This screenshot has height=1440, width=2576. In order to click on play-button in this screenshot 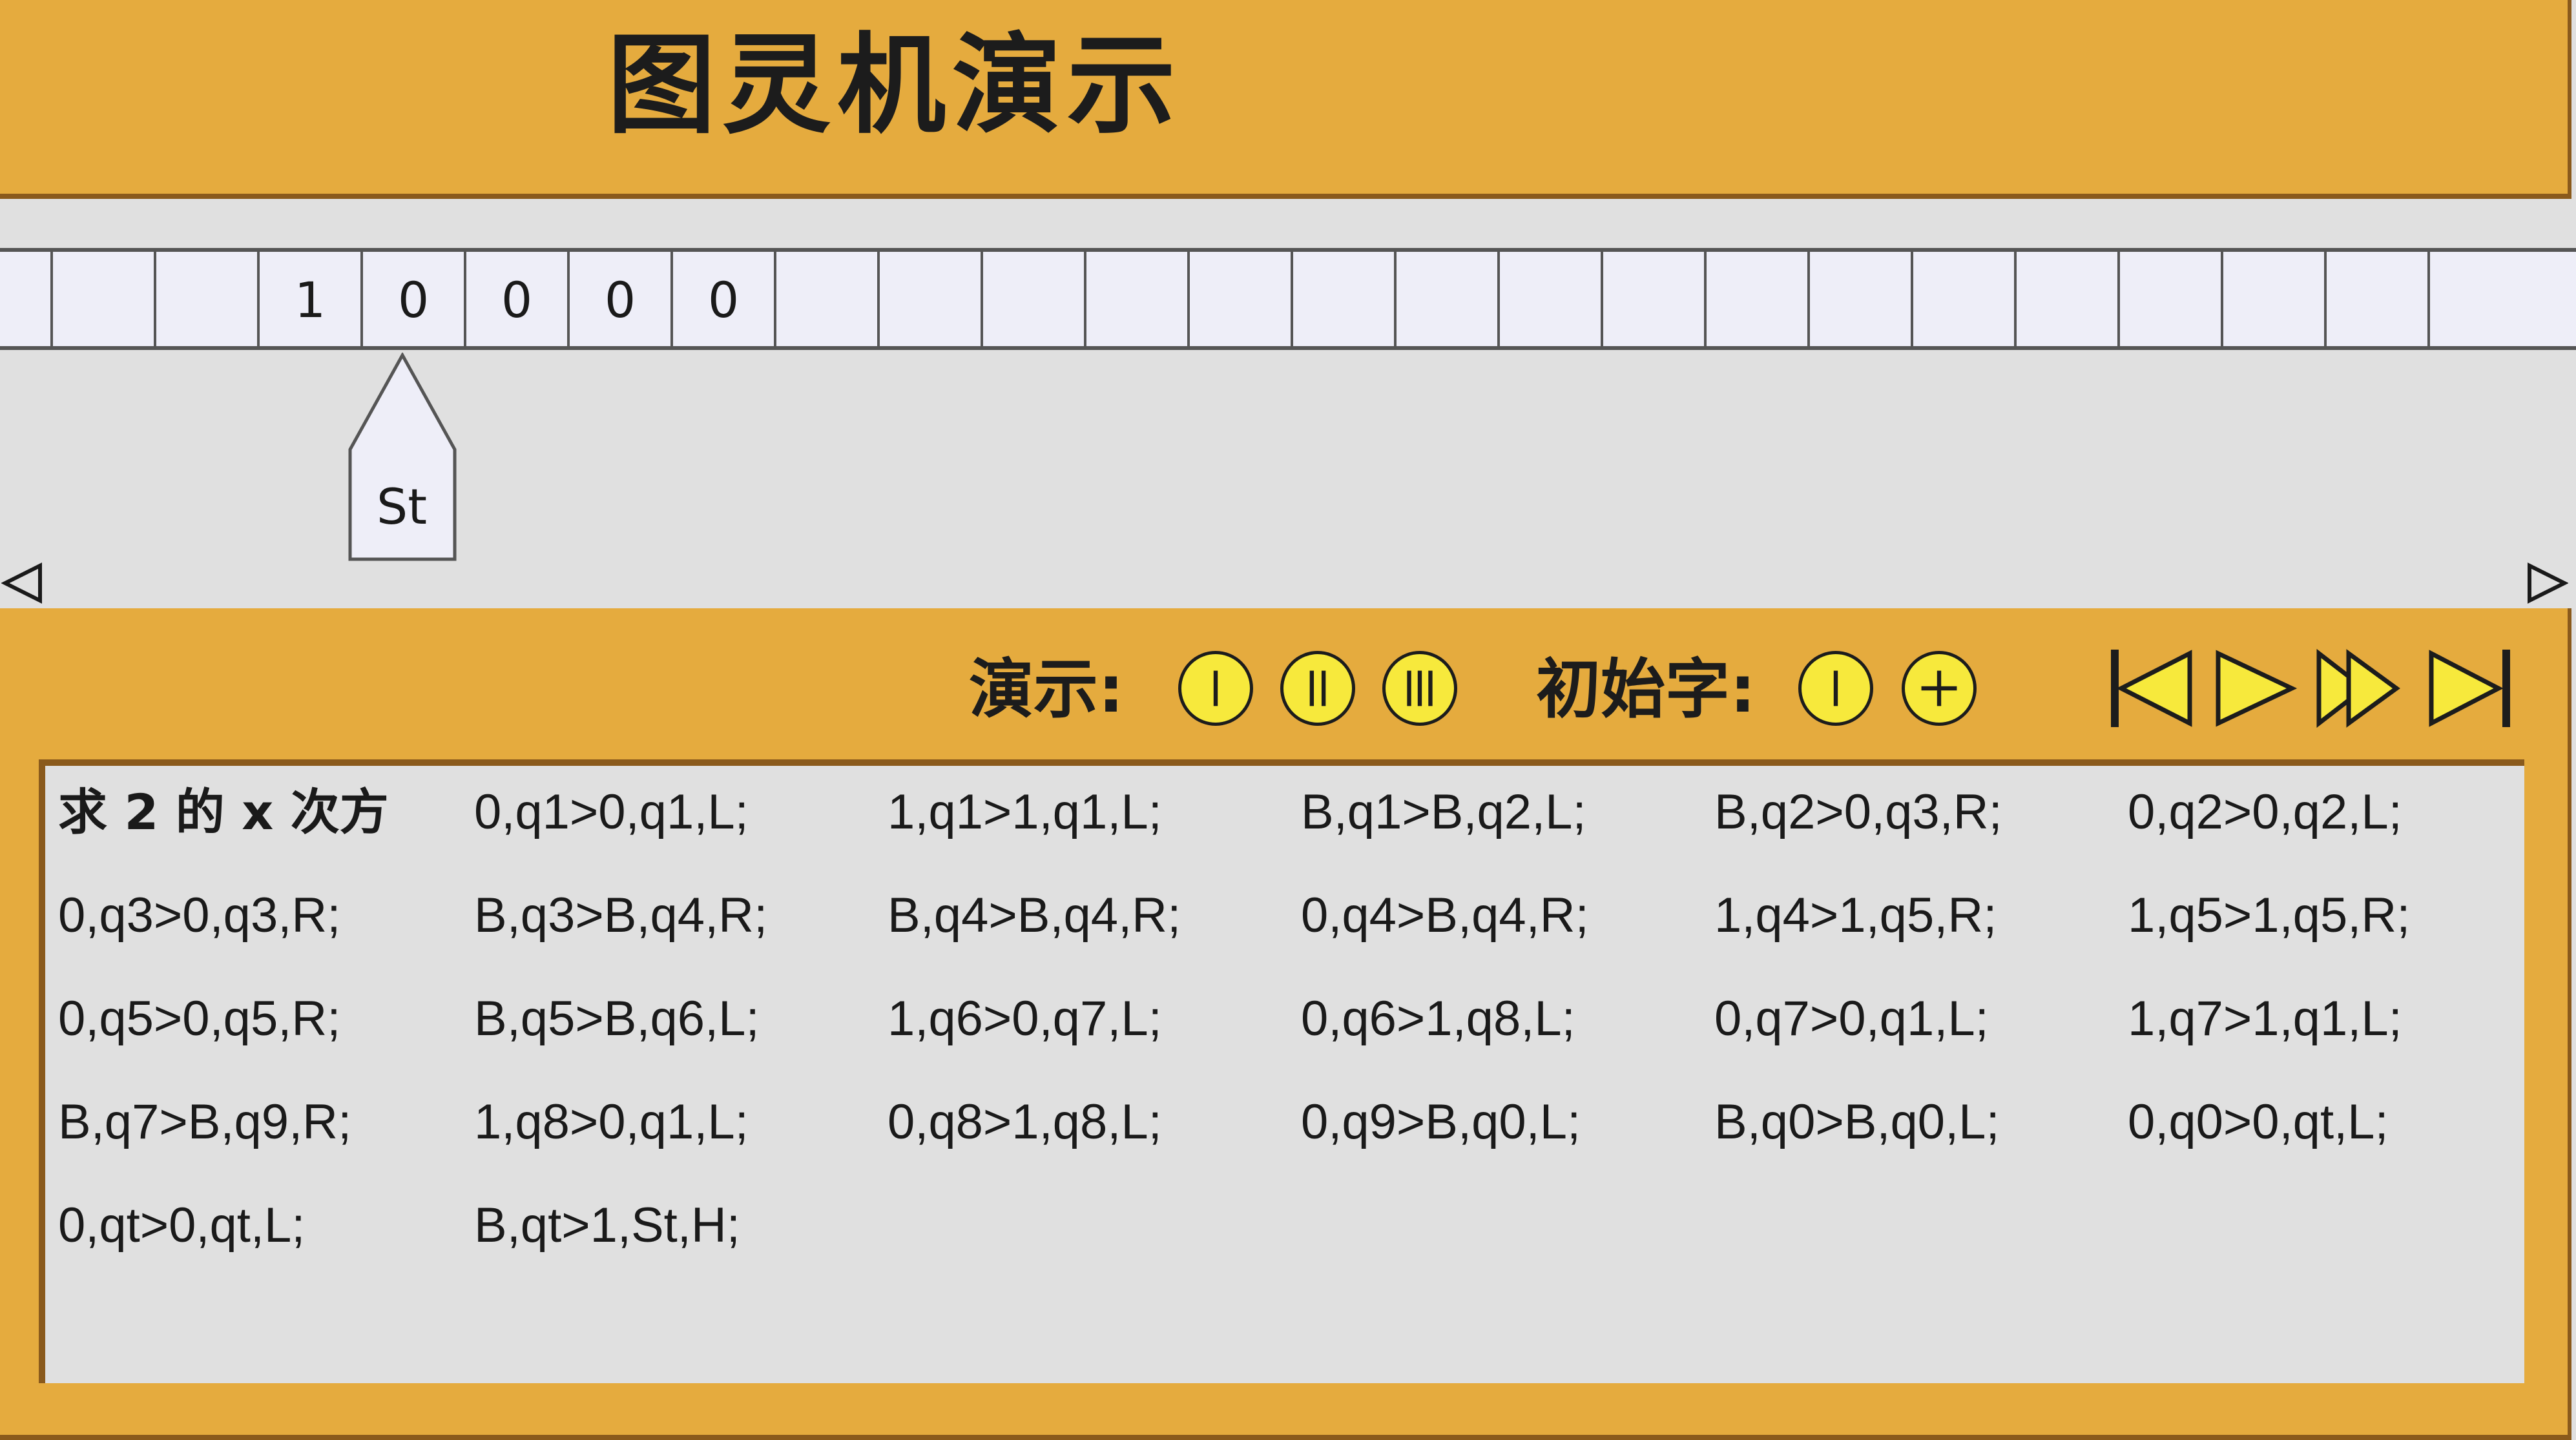, I will do `click(2256, 688)`.